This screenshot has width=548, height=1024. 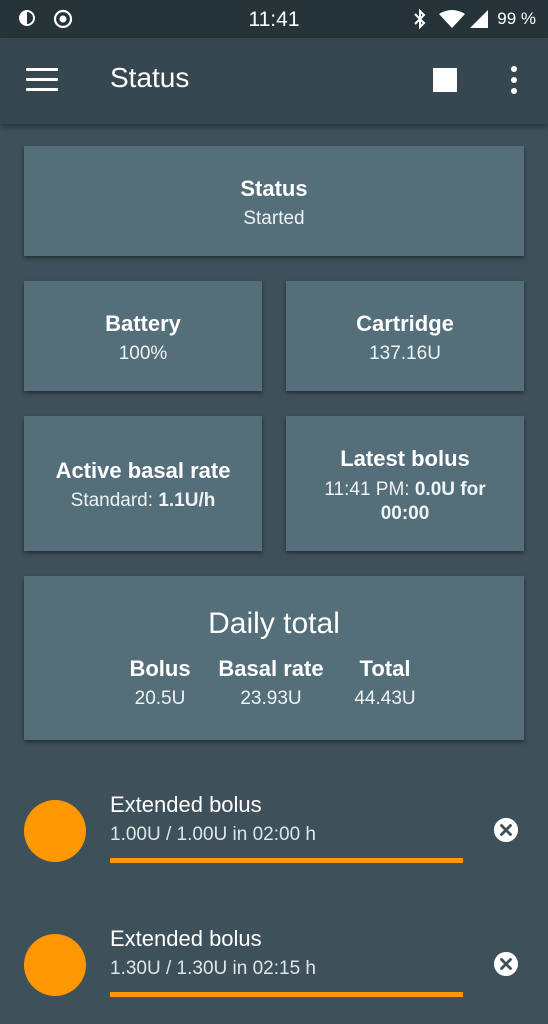 What do you see at coordinates (143, 323) in the screenshot?
I see `battery-card-title: Battery` at bounding box center [143, 323].